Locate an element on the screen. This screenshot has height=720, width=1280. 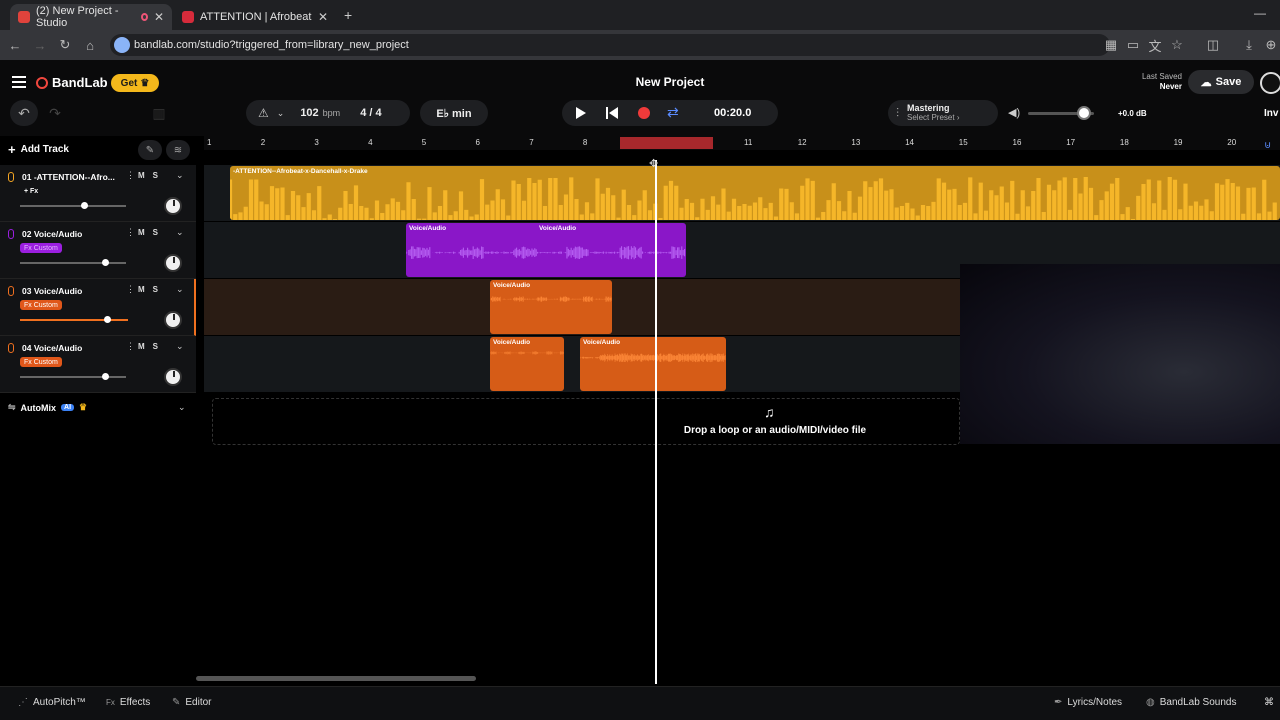
project-title: New Project is located at coordinates (670, 82).